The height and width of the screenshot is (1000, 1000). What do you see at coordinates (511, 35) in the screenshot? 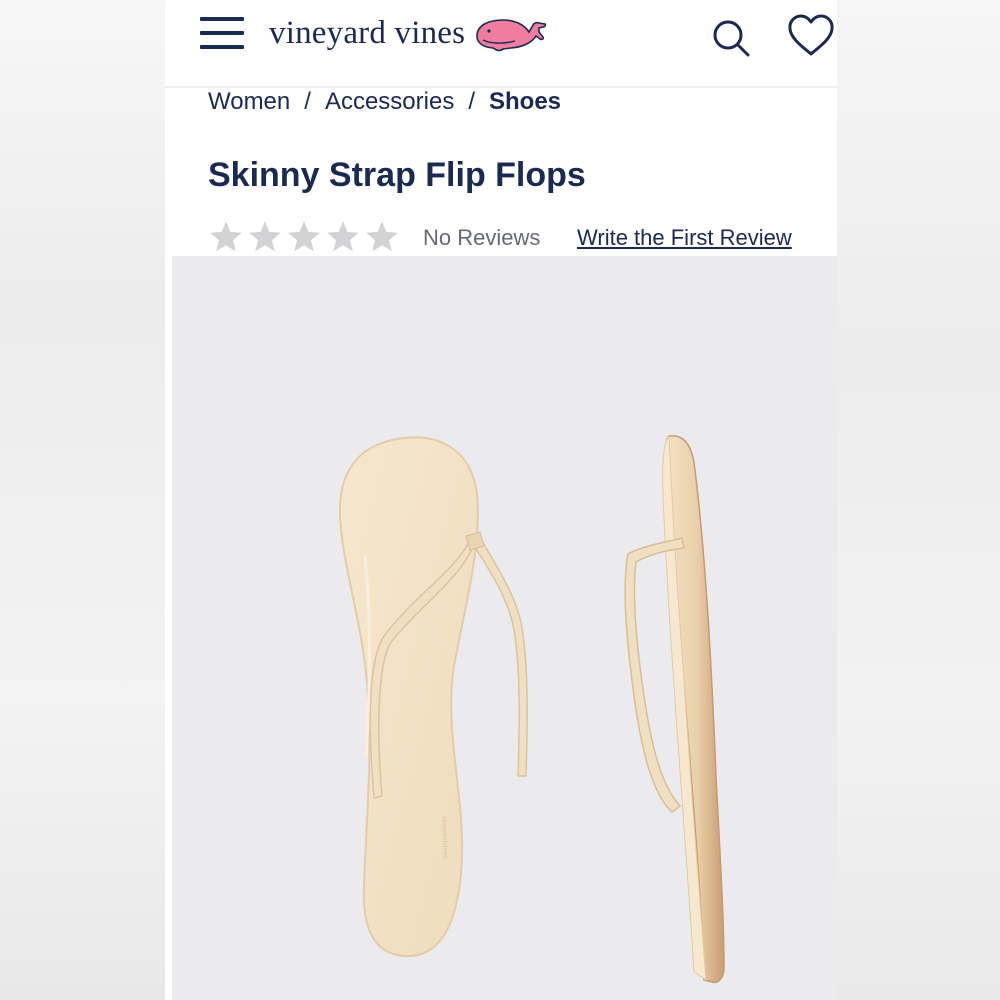
I see `whale-logo-icon` at bounding box center [511, 35].